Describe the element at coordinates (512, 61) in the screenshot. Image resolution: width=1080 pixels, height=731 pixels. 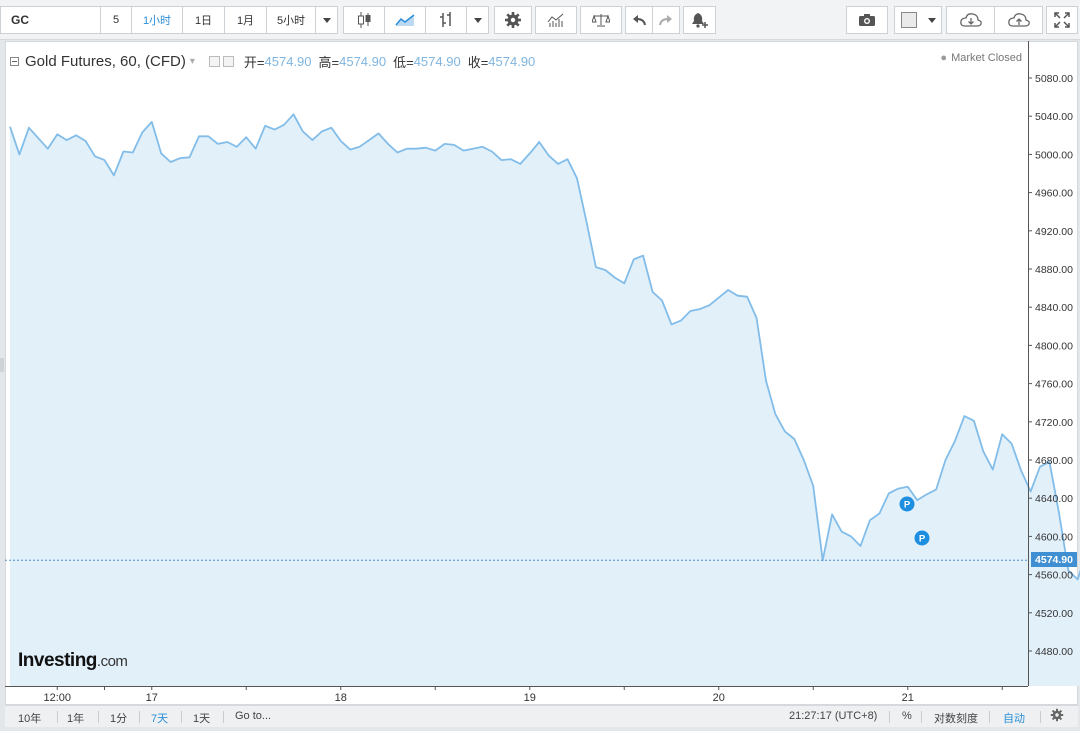
I see `close-value: 4574.90` at that location.